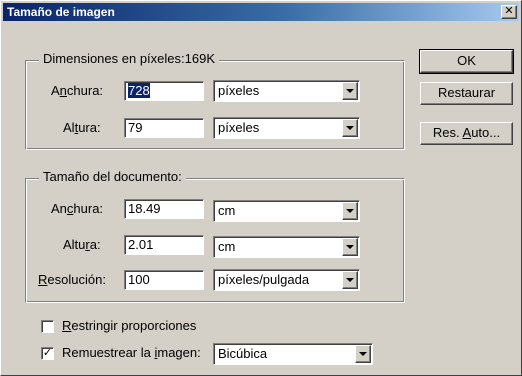 The height and width of the screenshot is (376, 522). What do you see at coordinates (286, 211) in the screenshot?
I see `doc-width-unit-select: cm` at bounding box center [286, 211].